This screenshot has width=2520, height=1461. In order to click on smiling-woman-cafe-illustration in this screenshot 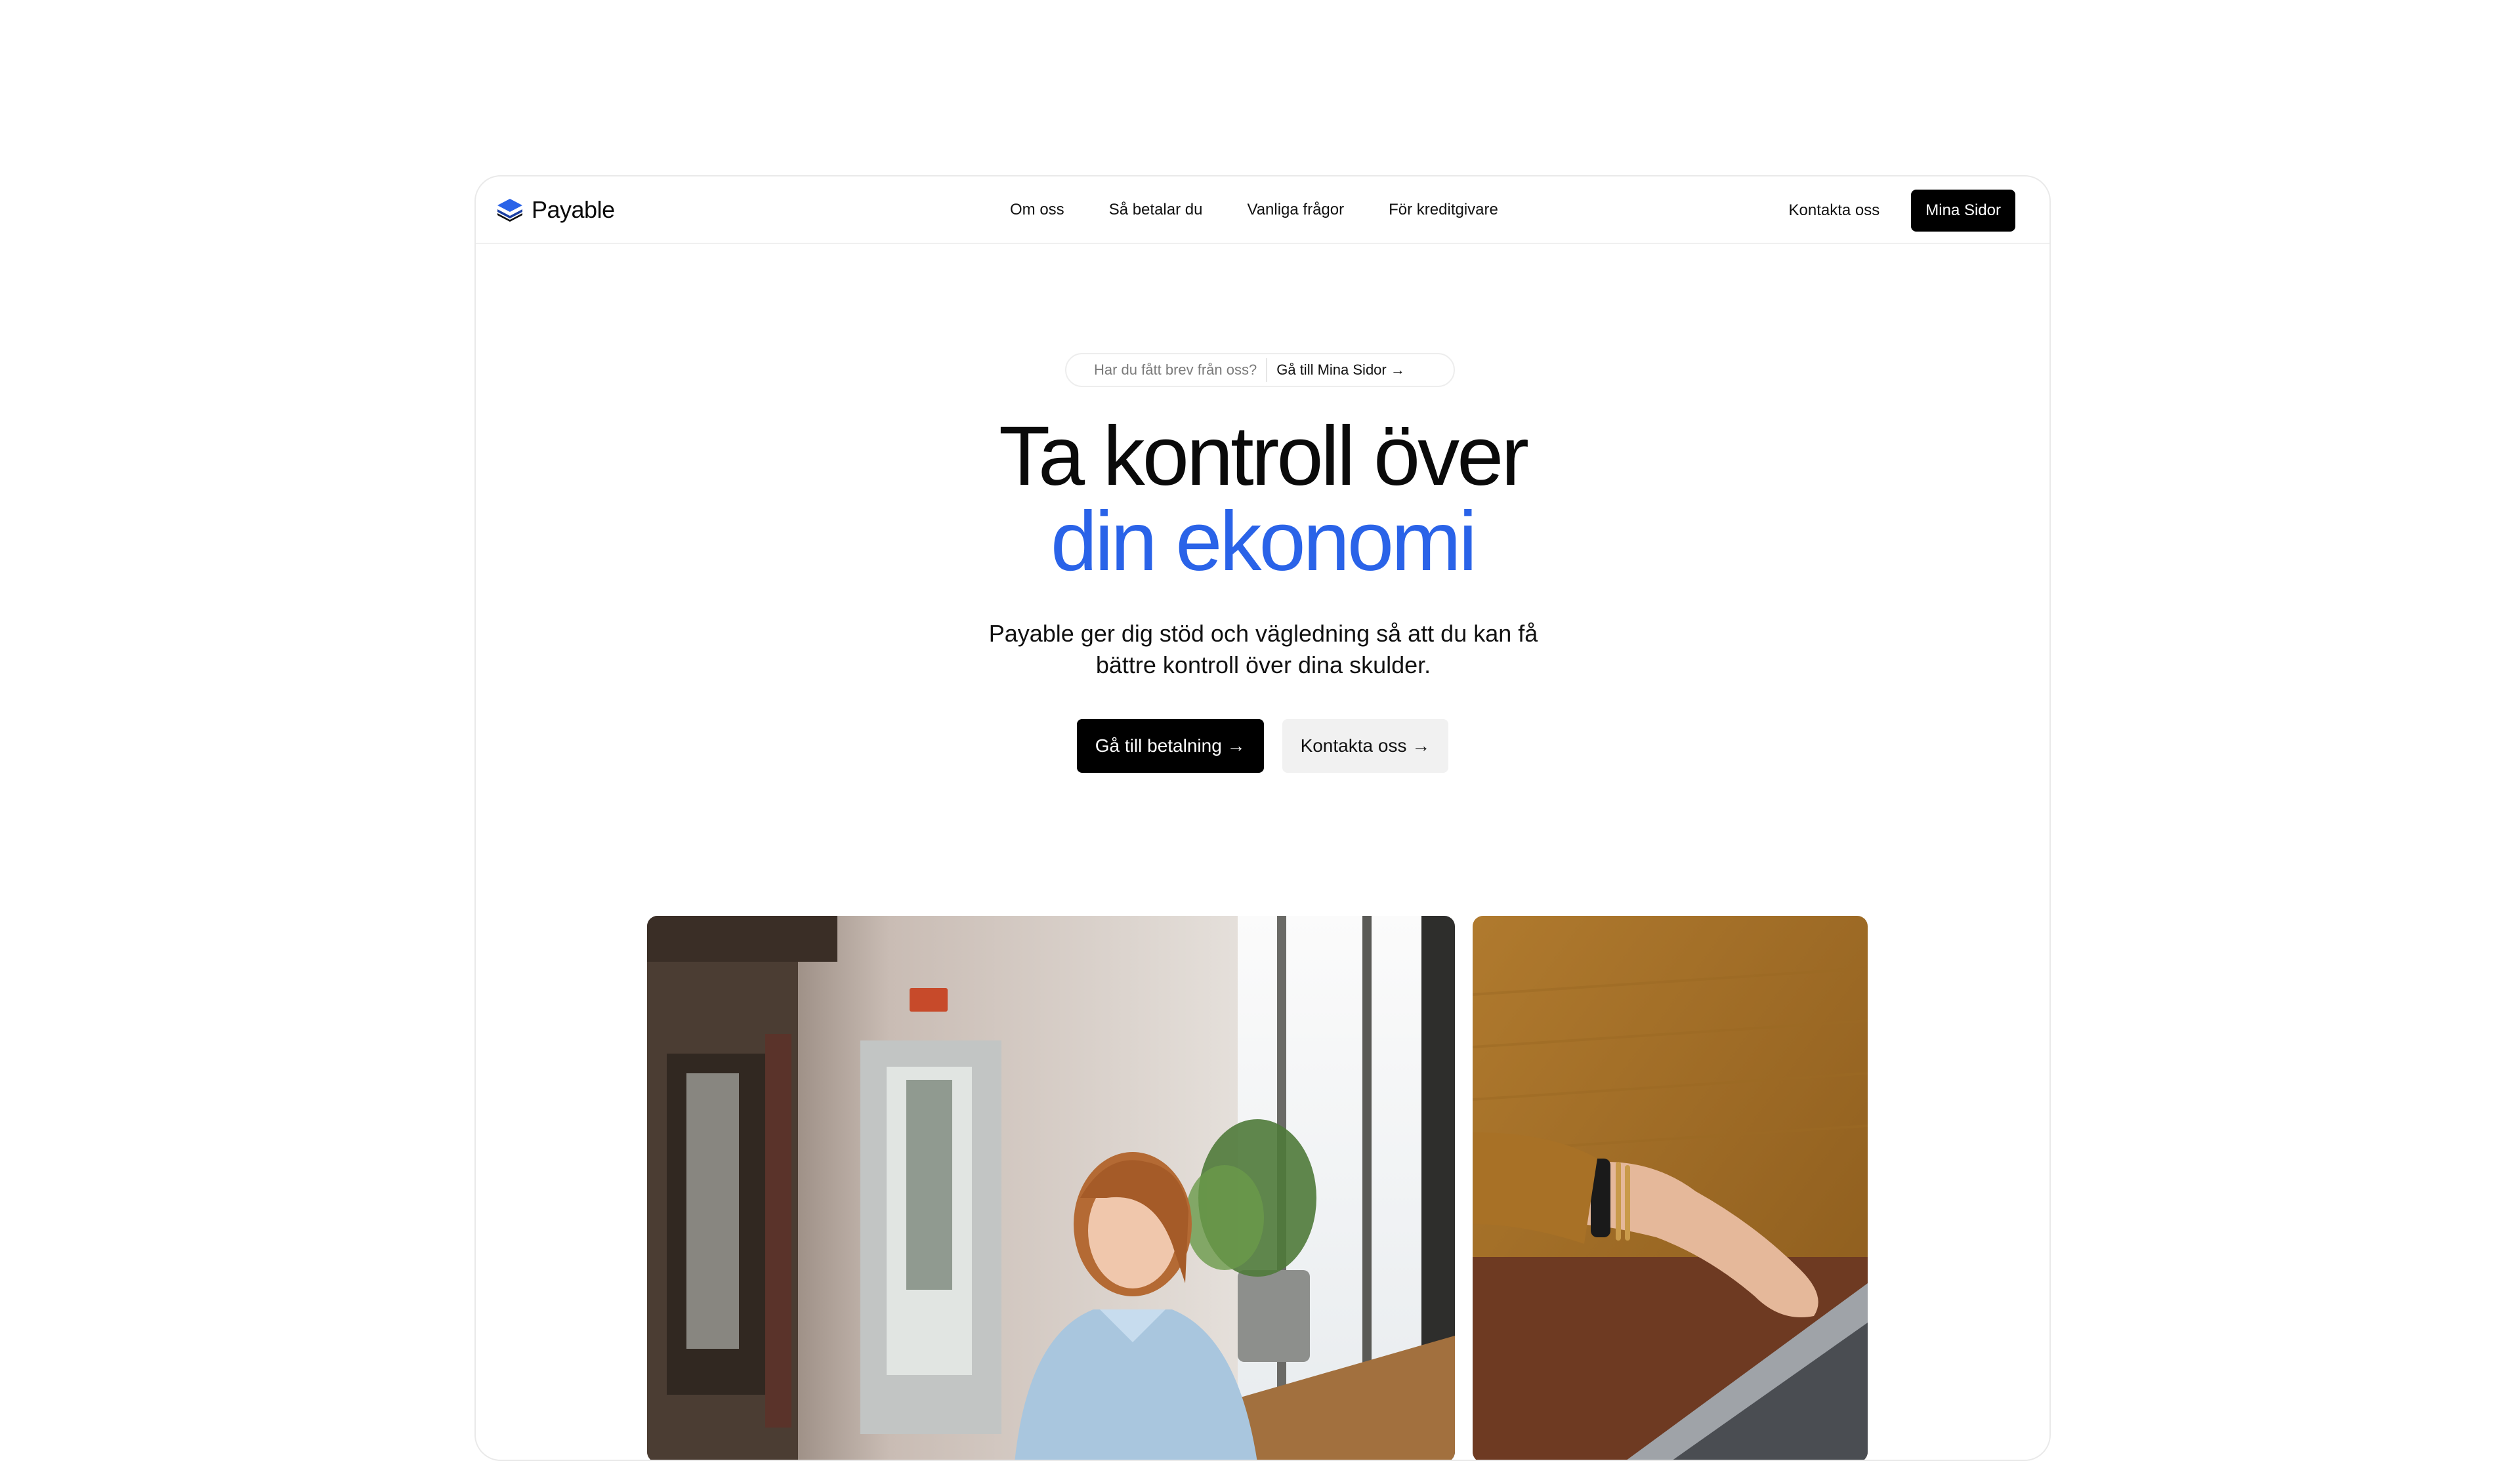, I will do `click(1051, 1188)`.